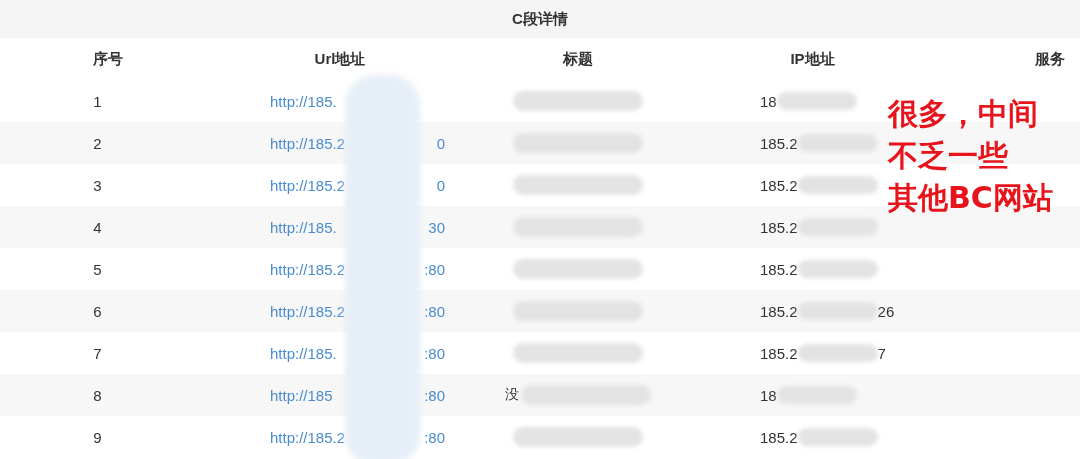  What do you see at coordinates (970, 156) in the screenshot?
I see `annotation-text: 很多，中间 不乏一些 其他BC网站` at bounding box center [970, 156].